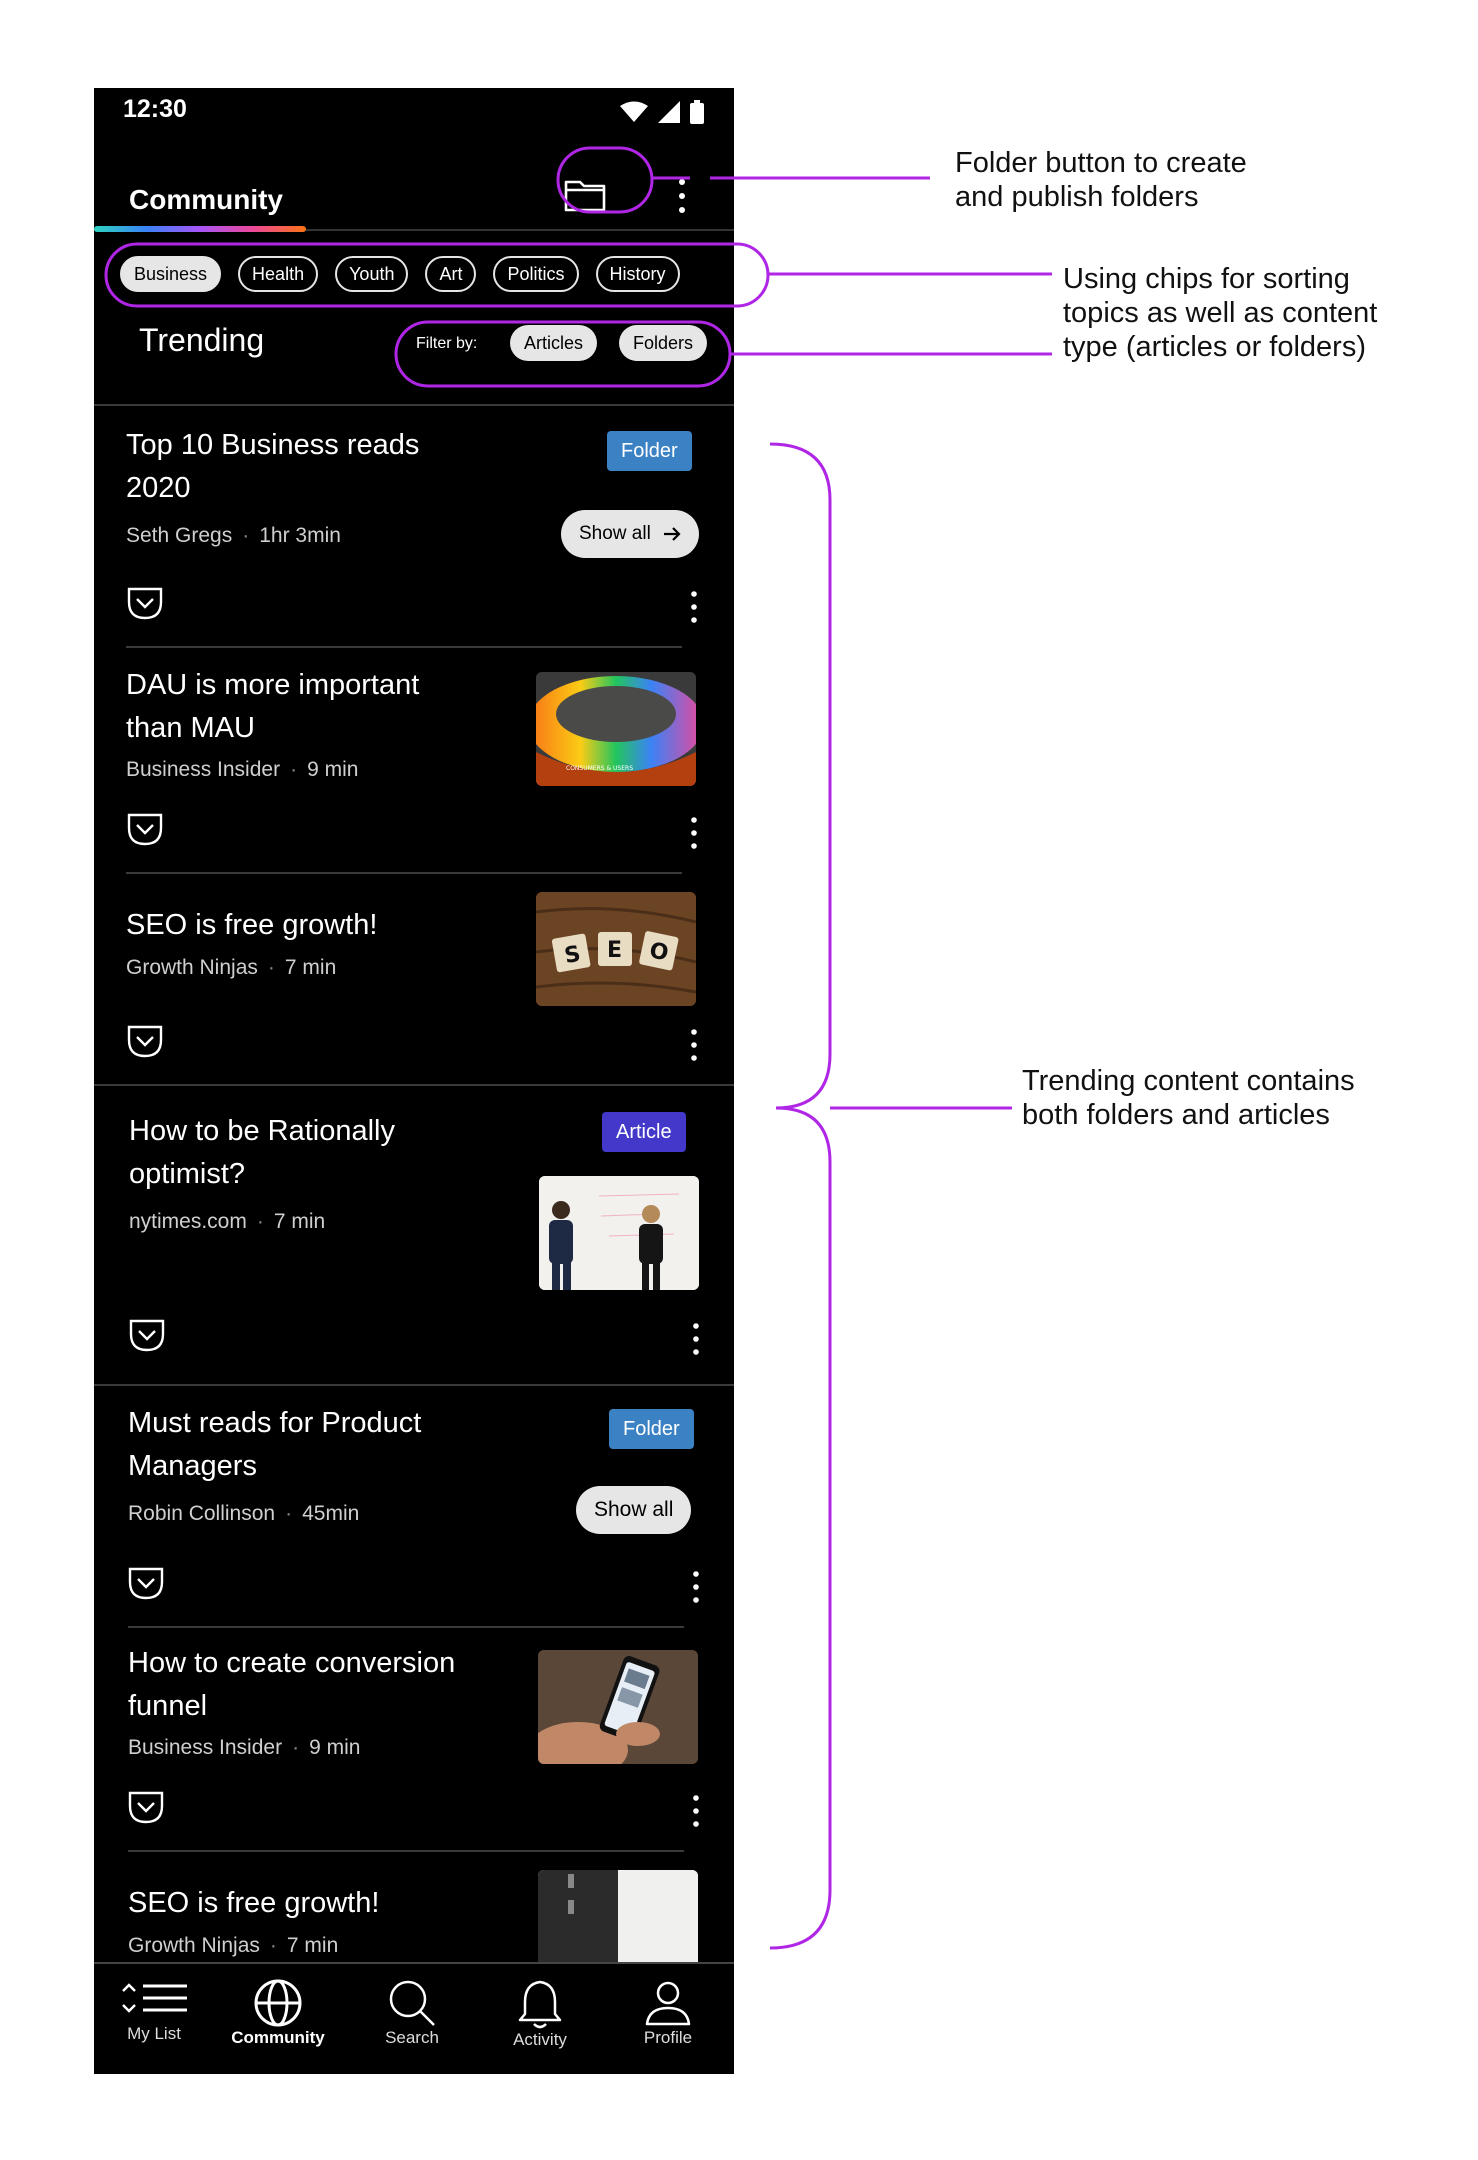  Describe the element at coordinates (278, 2013) in the screenshot. I see `nav-community: Community` at that location.